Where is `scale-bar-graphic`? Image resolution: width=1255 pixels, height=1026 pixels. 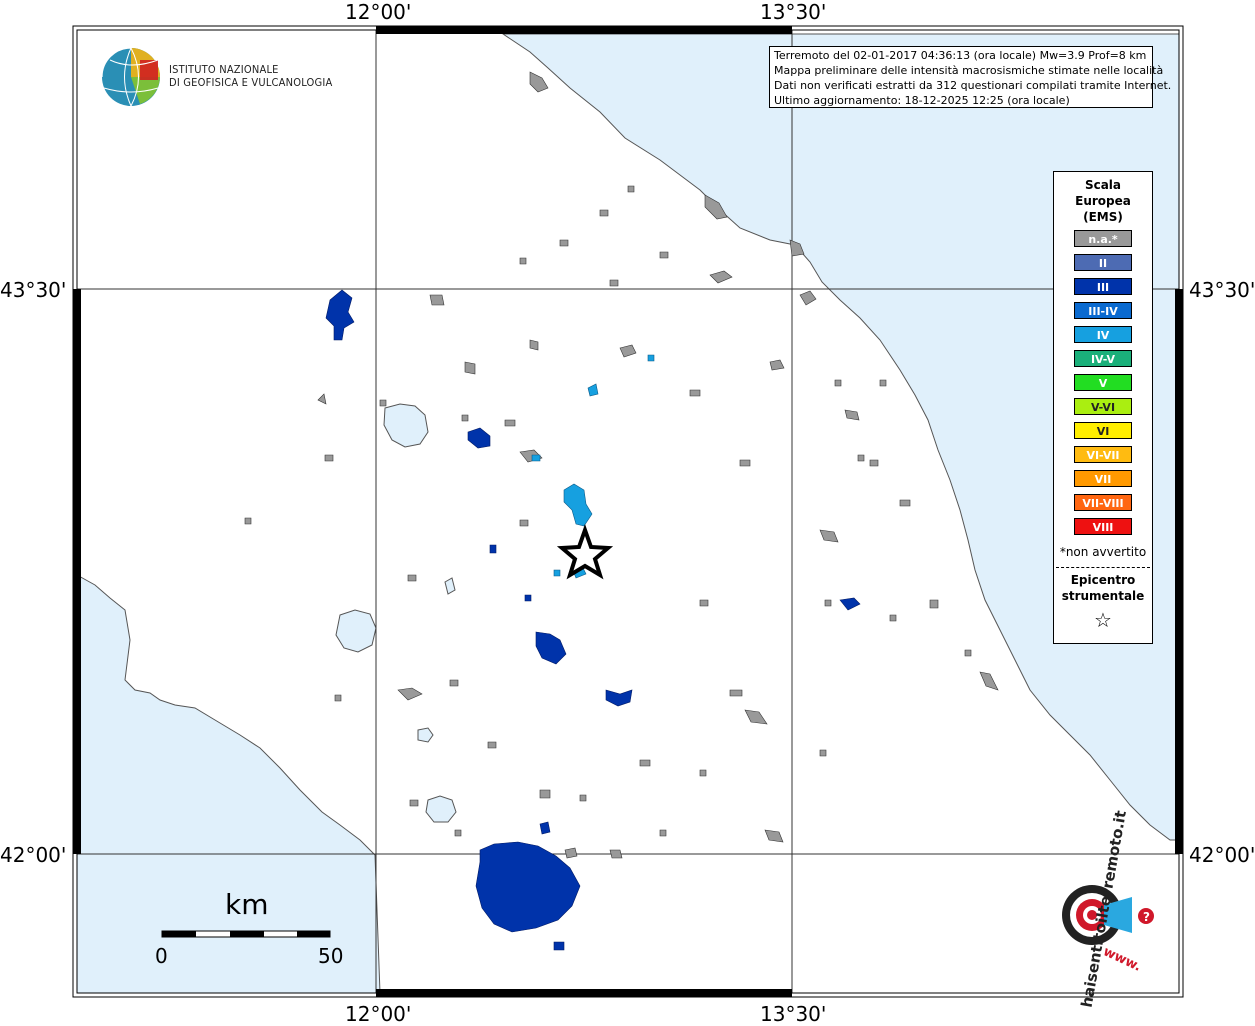
scale-bar-graphic is located at coordinates (246, 934).